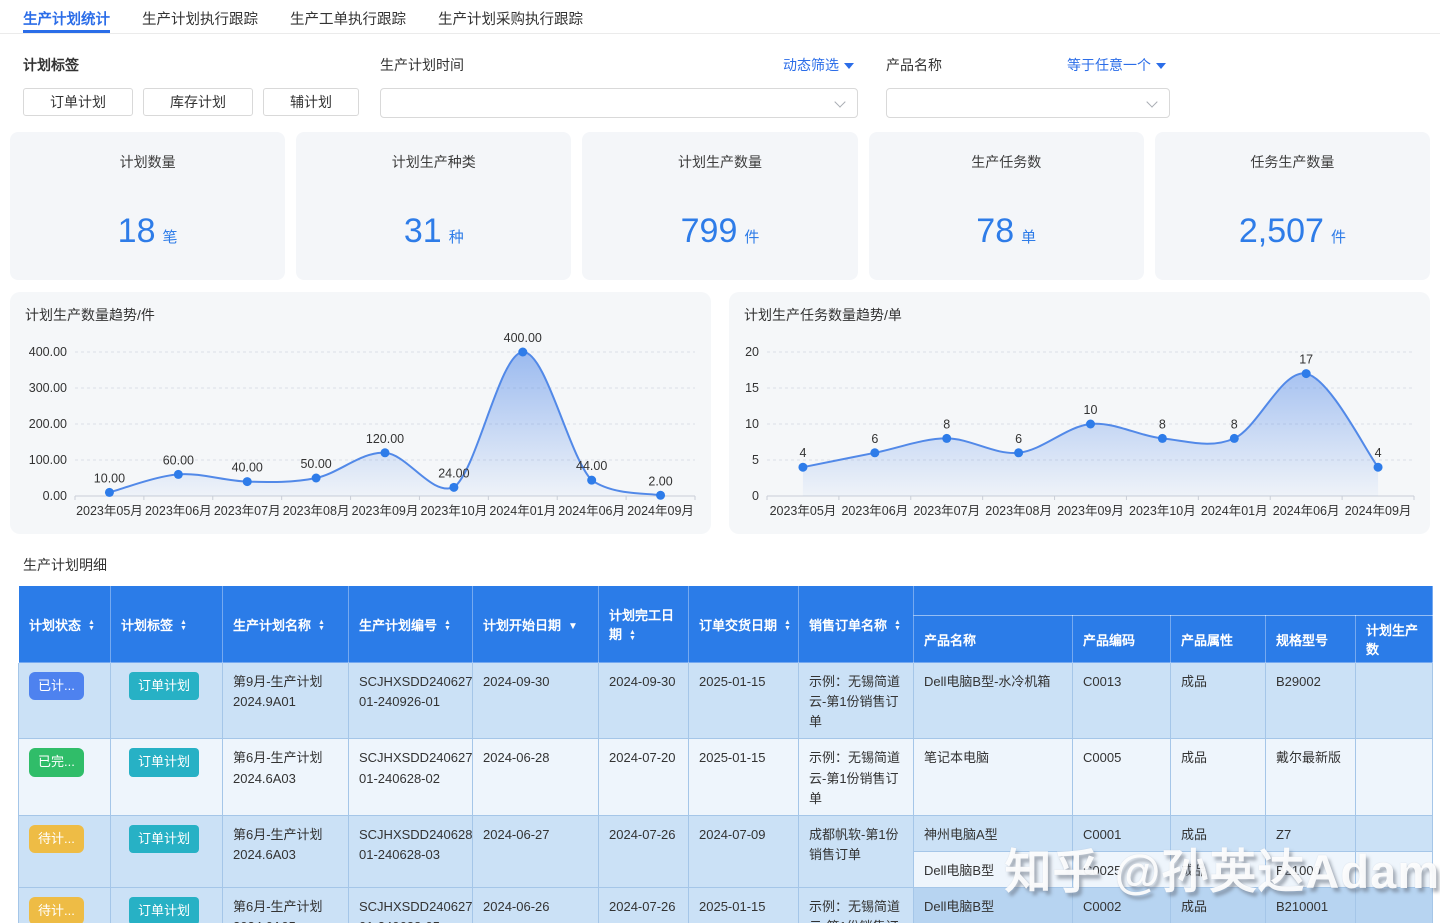 This screenshot has height=923, width=1440. I want to click on data-point-label: 400.00, so click(523, 338).